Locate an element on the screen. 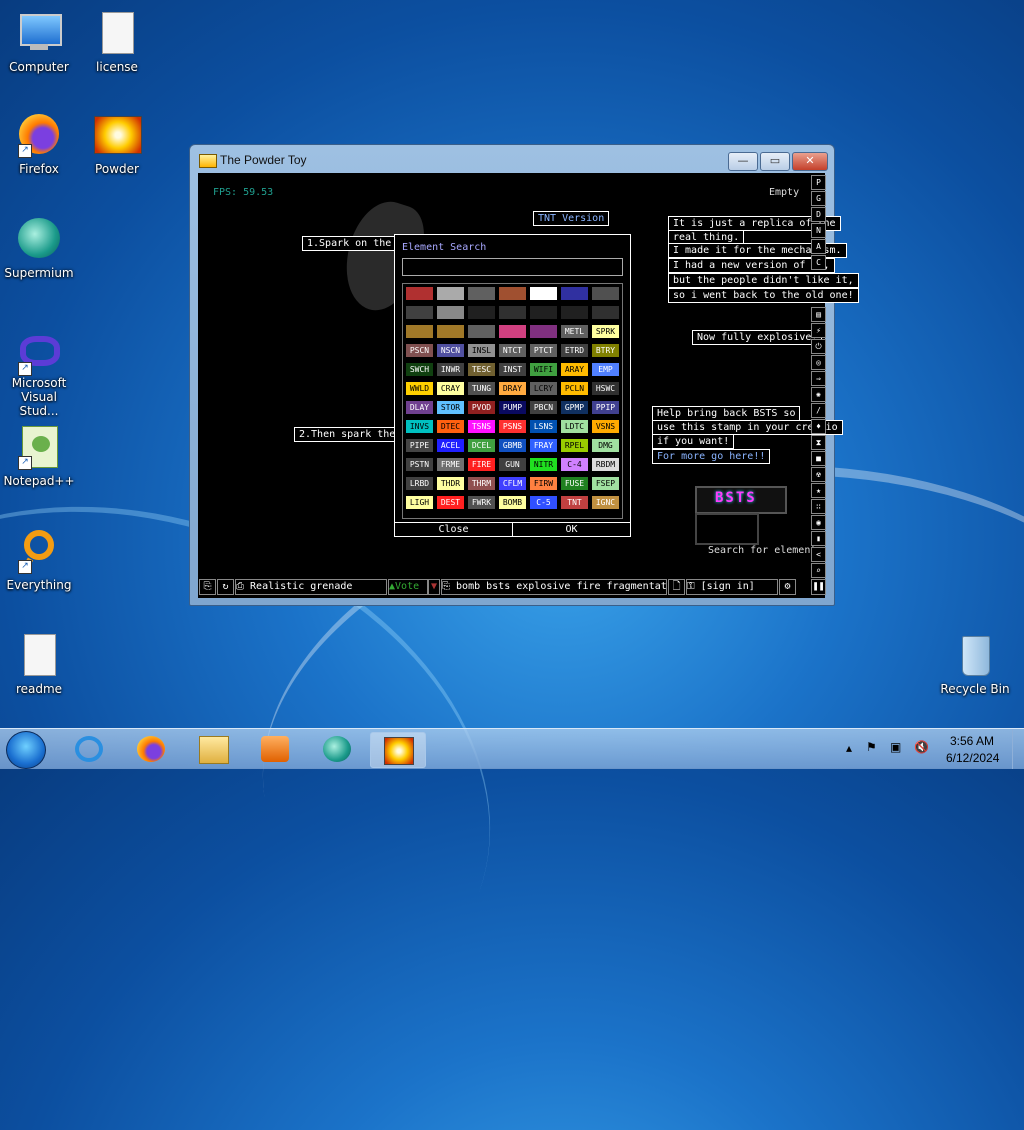  element-button-nscn: NSCN is located at coordinates (450, 350).